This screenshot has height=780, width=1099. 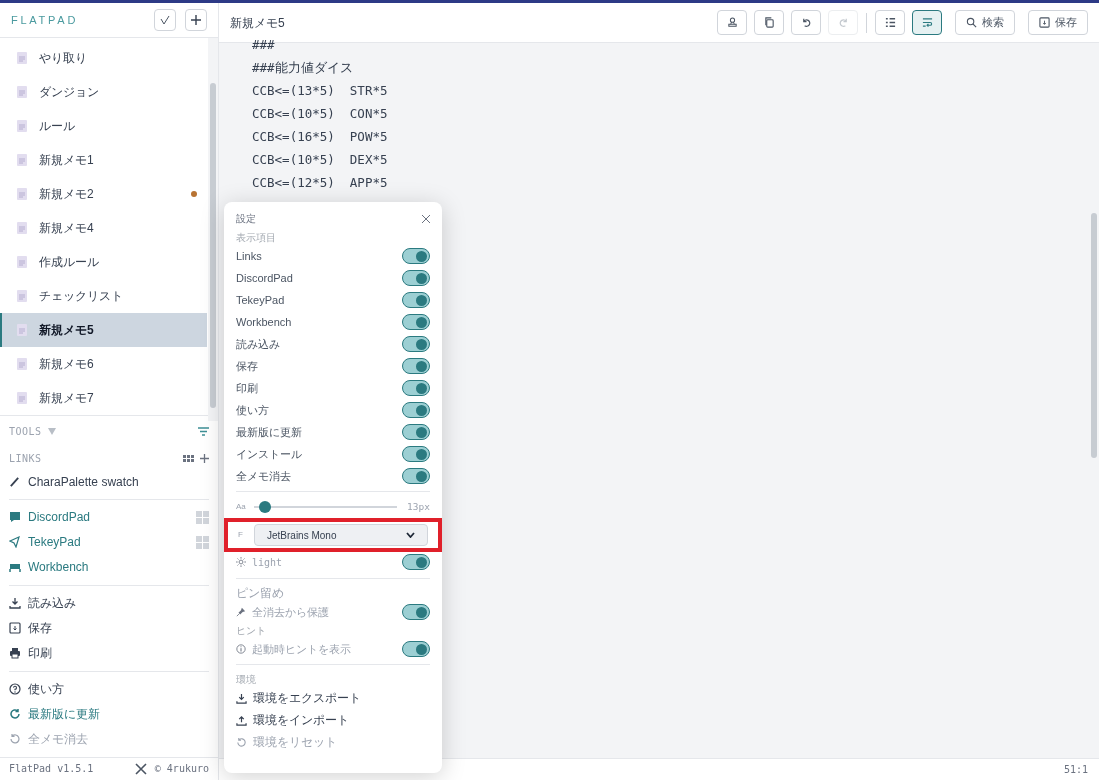 What do you see at coordinates (109, 481) in the screenshot?
I see `link-item: CharaPalette swatch` at bounding box center [109, 481].